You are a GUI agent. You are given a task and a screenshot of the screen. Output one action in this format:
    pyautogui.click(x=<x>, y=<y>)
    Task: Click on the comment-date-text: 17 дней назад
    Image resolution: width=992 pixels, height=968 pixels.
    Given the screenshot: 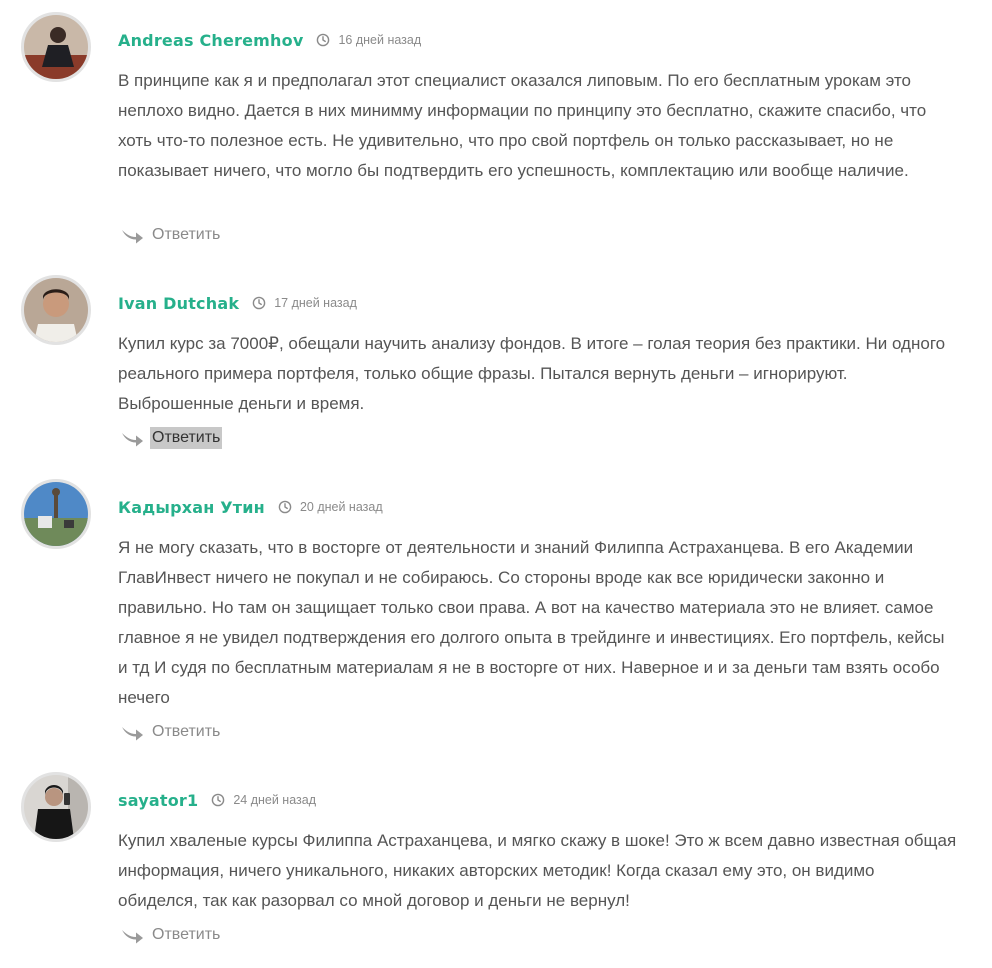 What is the action you would take?
    pyautogui.click(x=315, y=303)
    